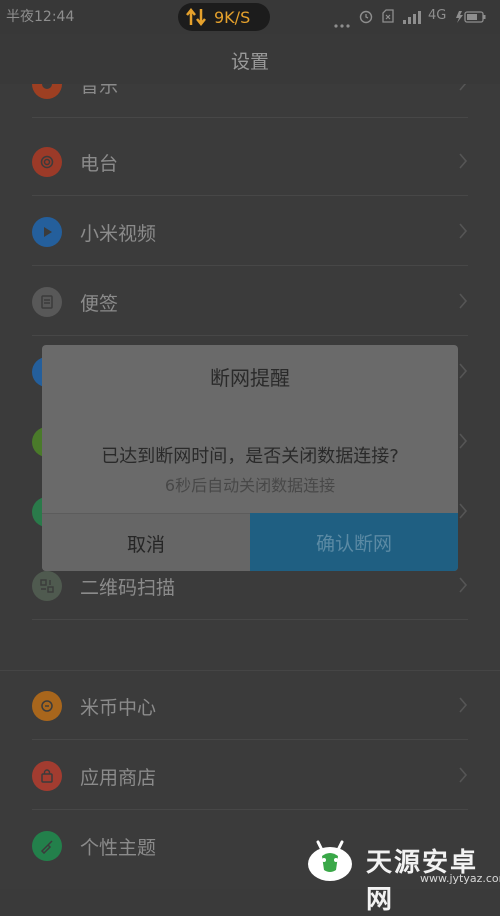 Image resolution: width=500 pixels, height=916 pixels. I want to click on watermark-logo-icon, so click(330, 863).